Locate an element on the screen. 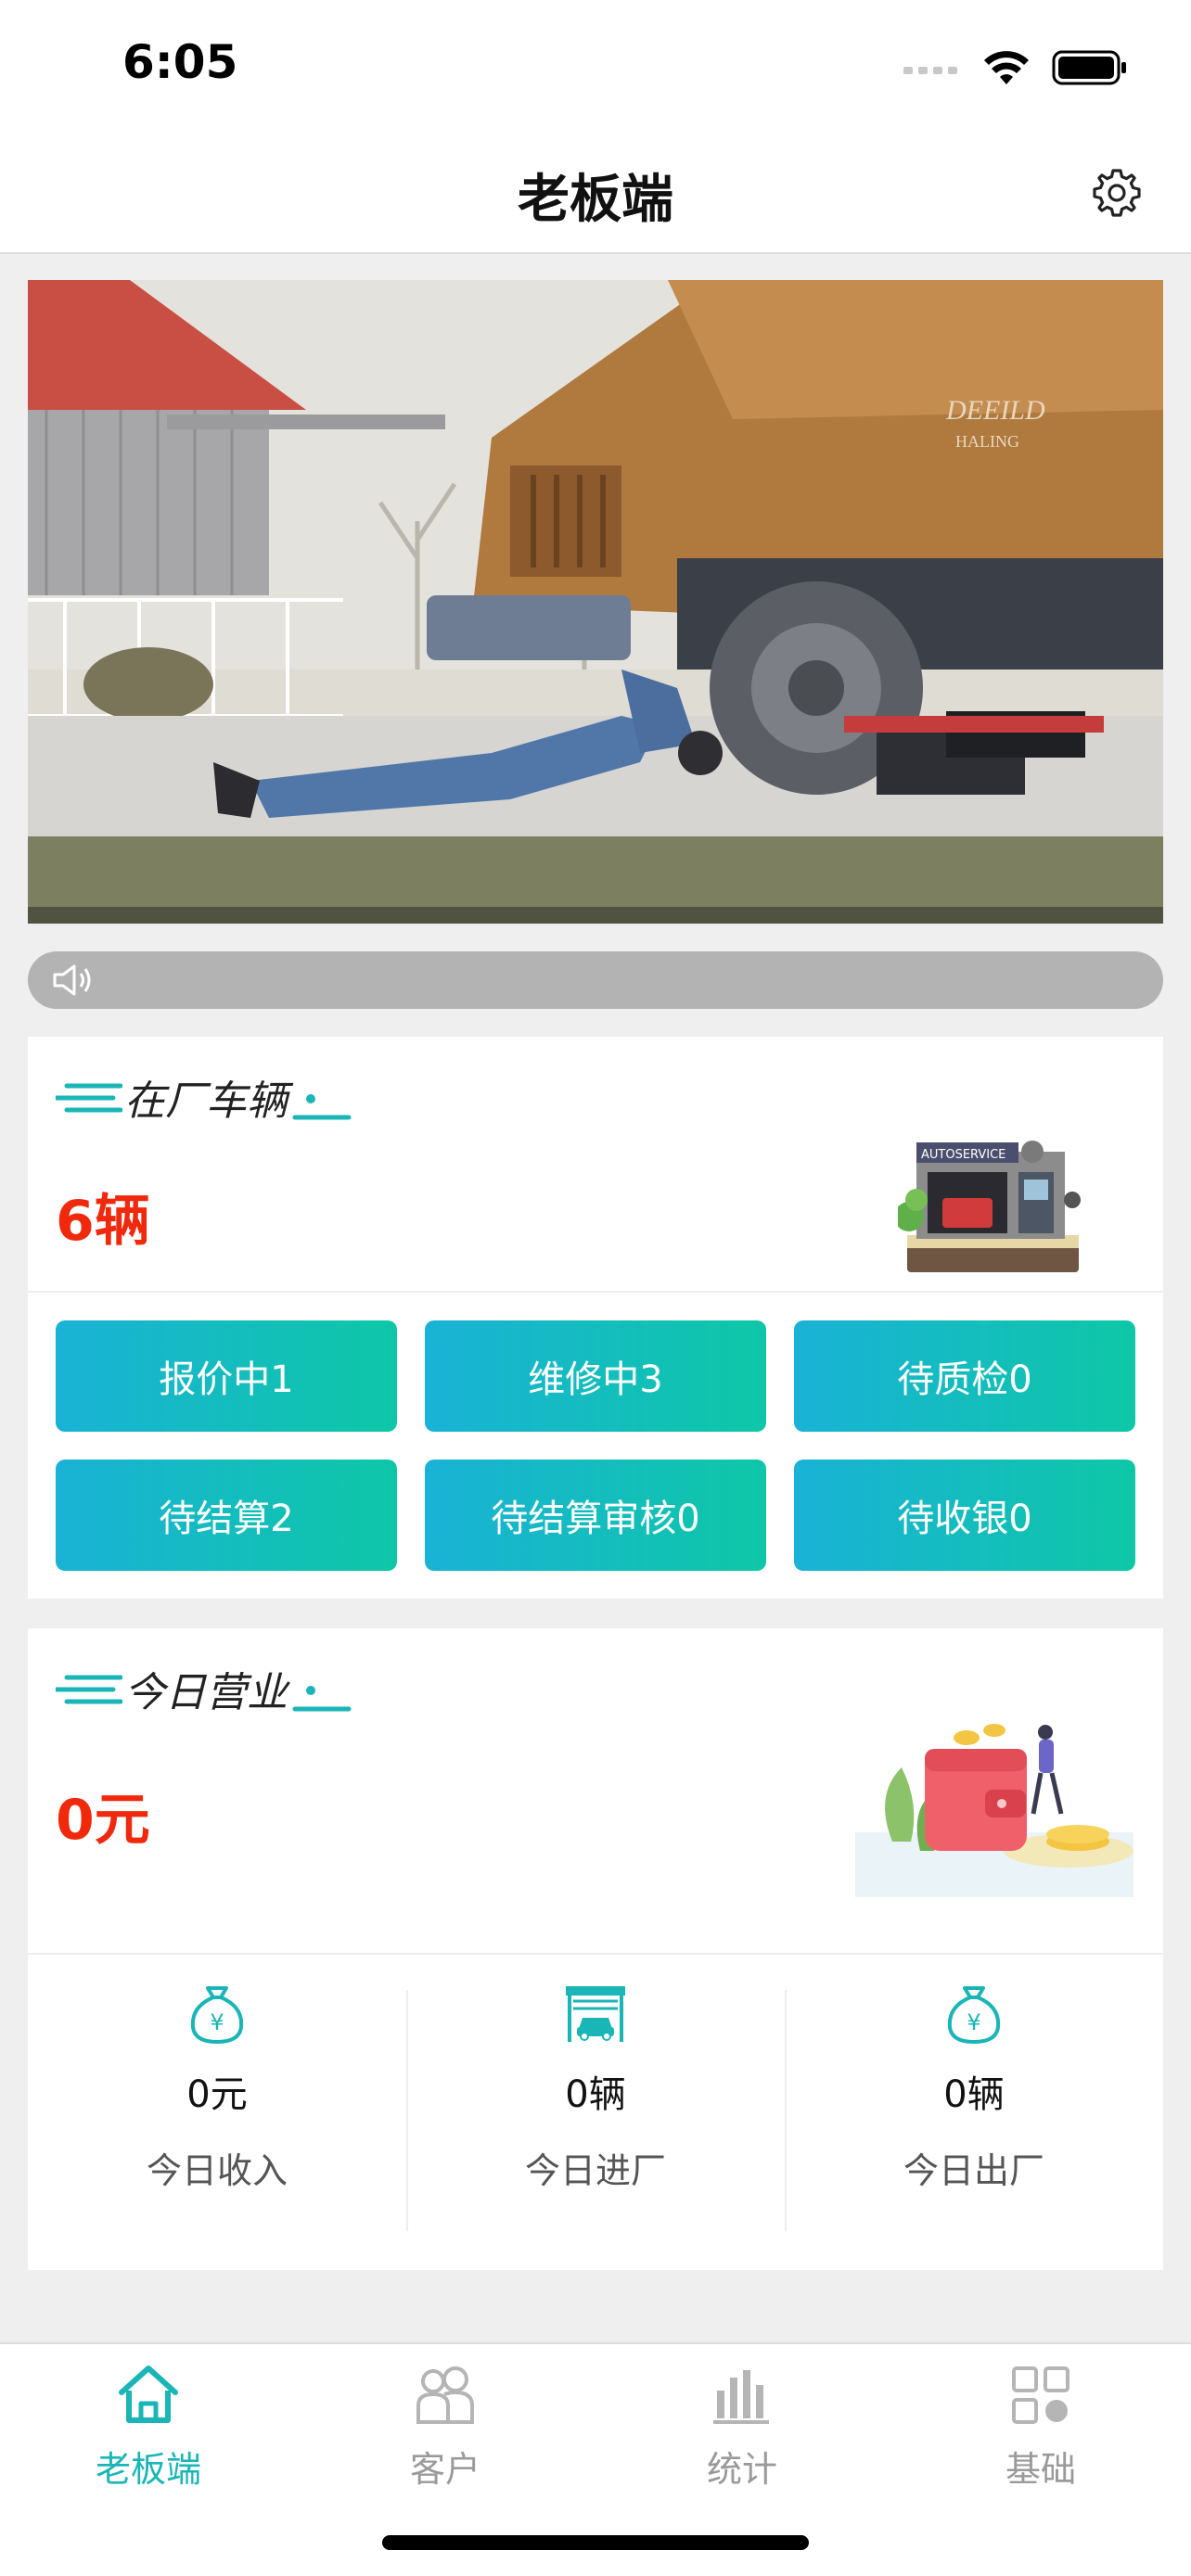  status-button-pending-settlement: 待结算2 is located at coordinates (226, 1515).